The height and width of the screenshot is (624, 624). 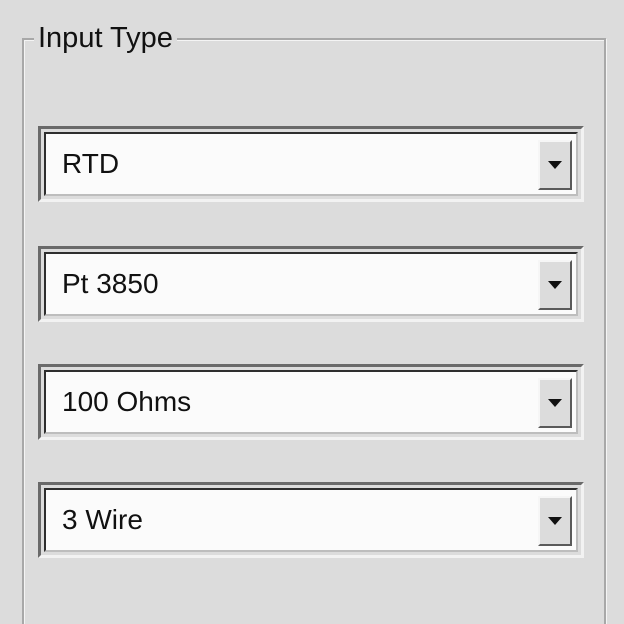 I want to click on curve-type-select: Pt 3850, so click(x=311, y=284).